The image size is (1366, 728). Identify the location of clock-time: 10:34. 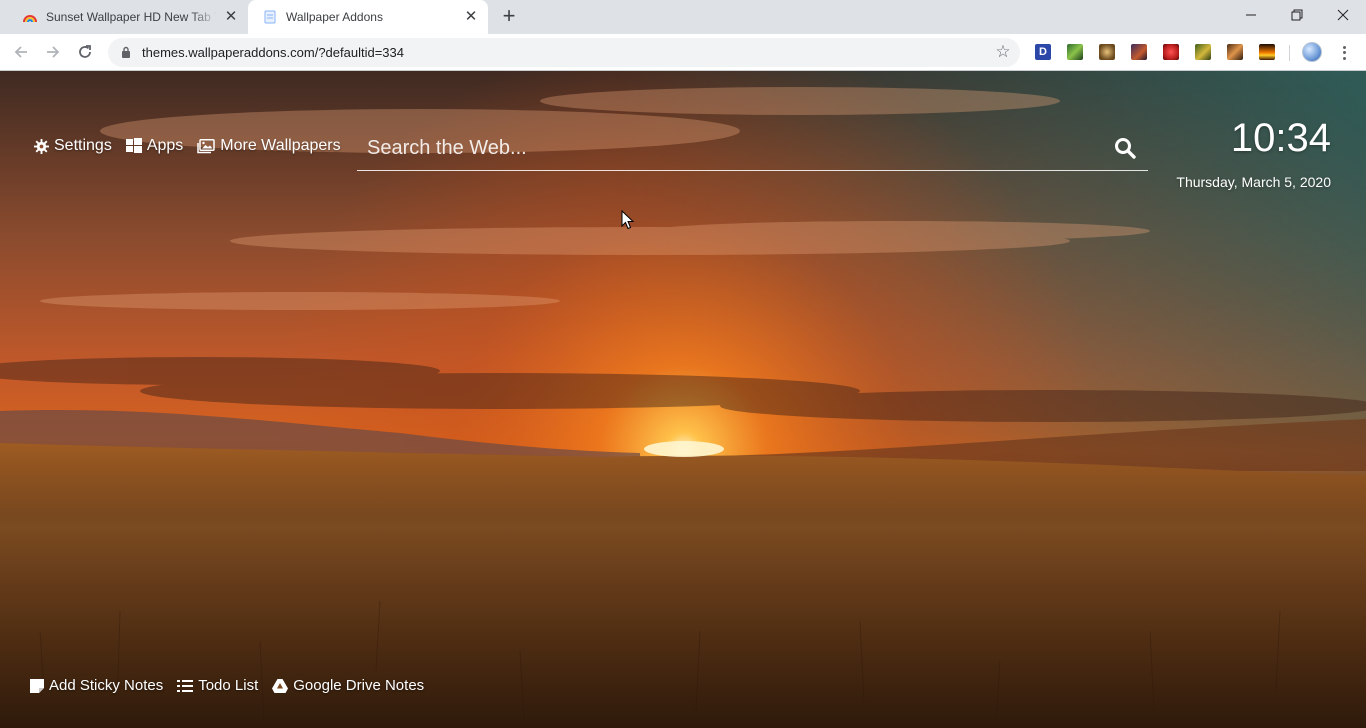
(1280, 138).